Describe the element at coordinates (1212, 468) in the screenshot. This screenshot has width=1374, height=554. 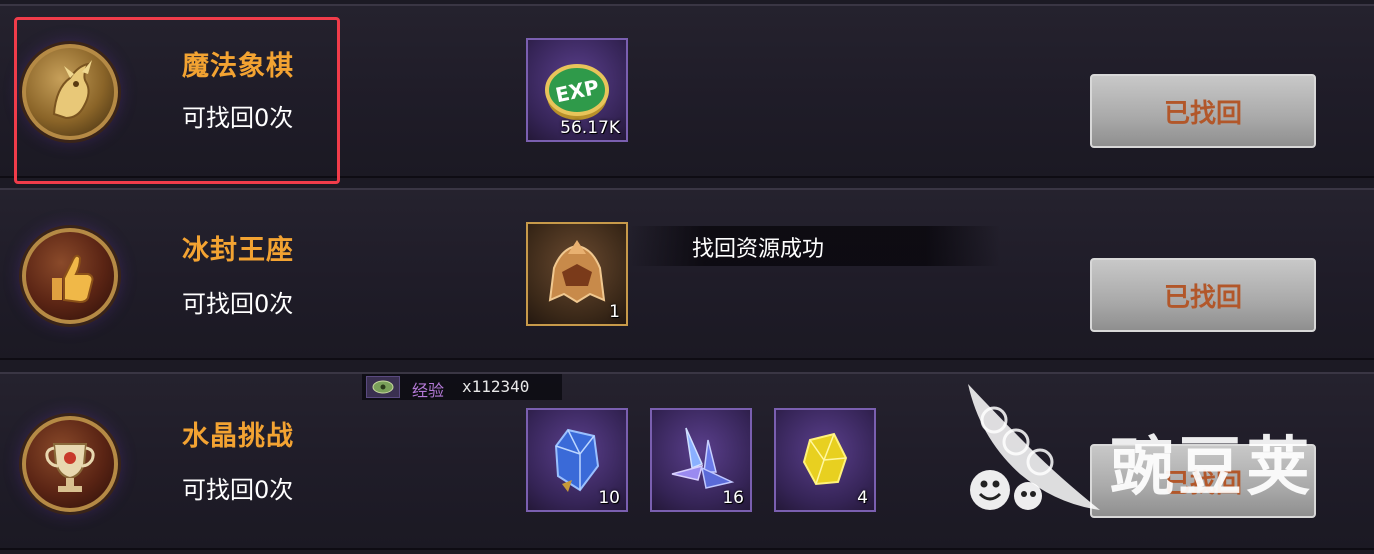
I see `watermark-text: 豌豆荚` at that location.